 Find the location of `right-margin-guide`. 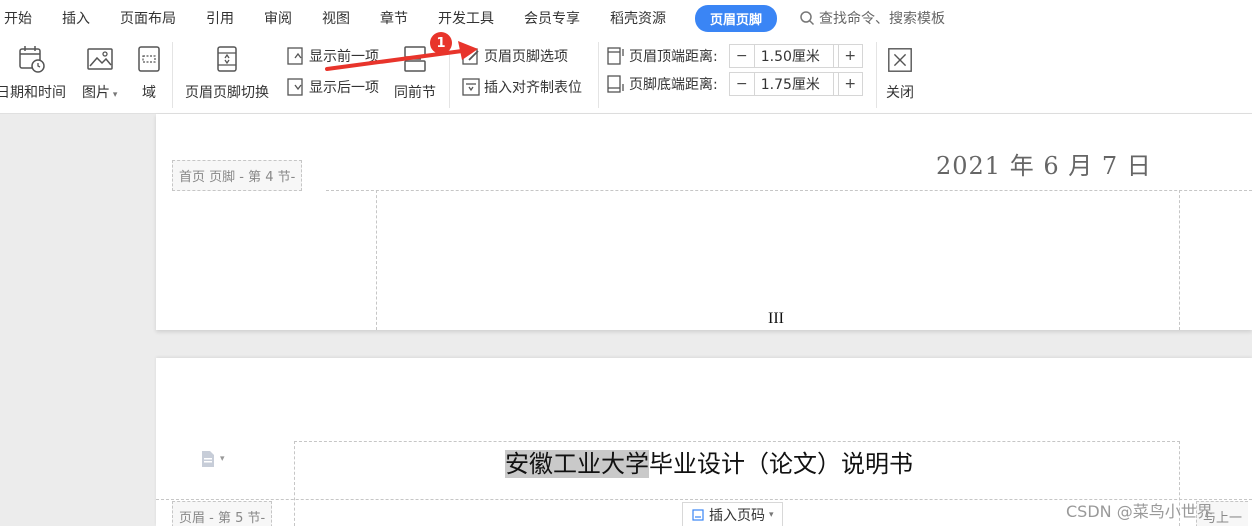

right-margin-guide is located at coordinates (1179, 260).